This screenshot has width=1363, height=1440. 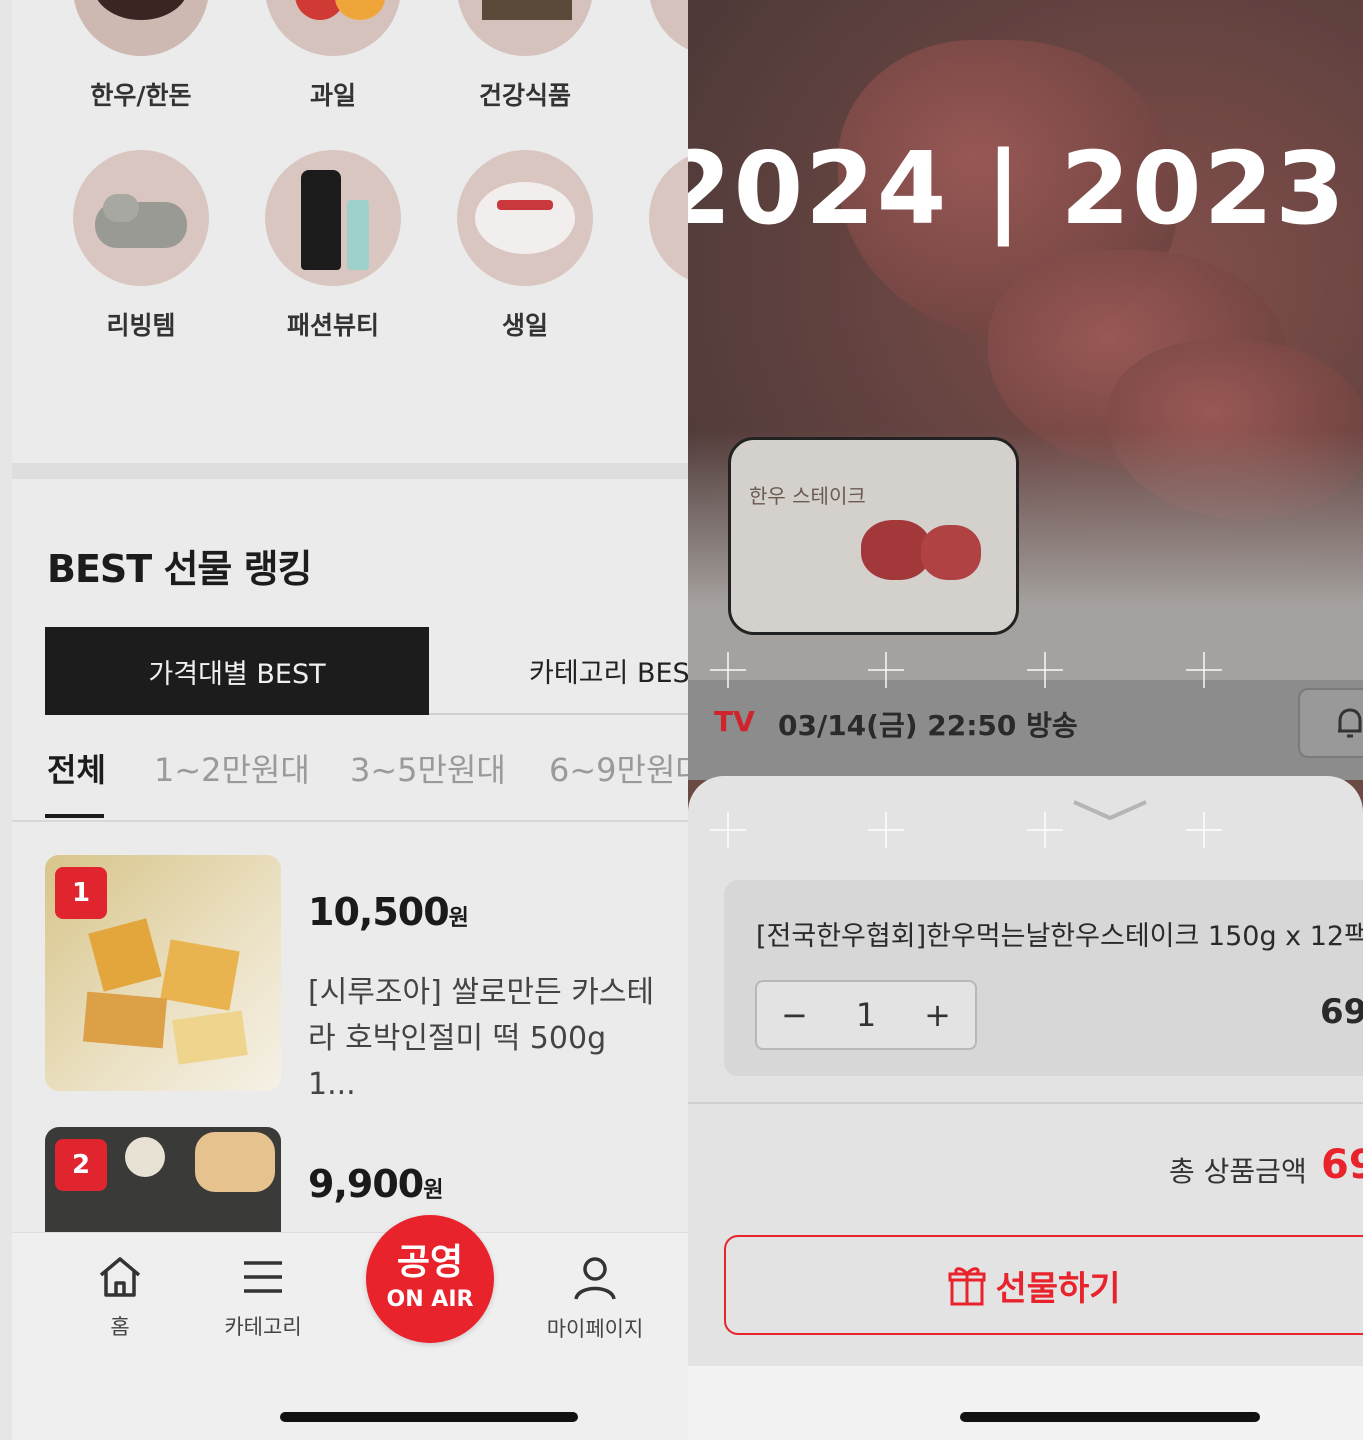 I want to click on category-more2-image, so click(x=668, y=218).